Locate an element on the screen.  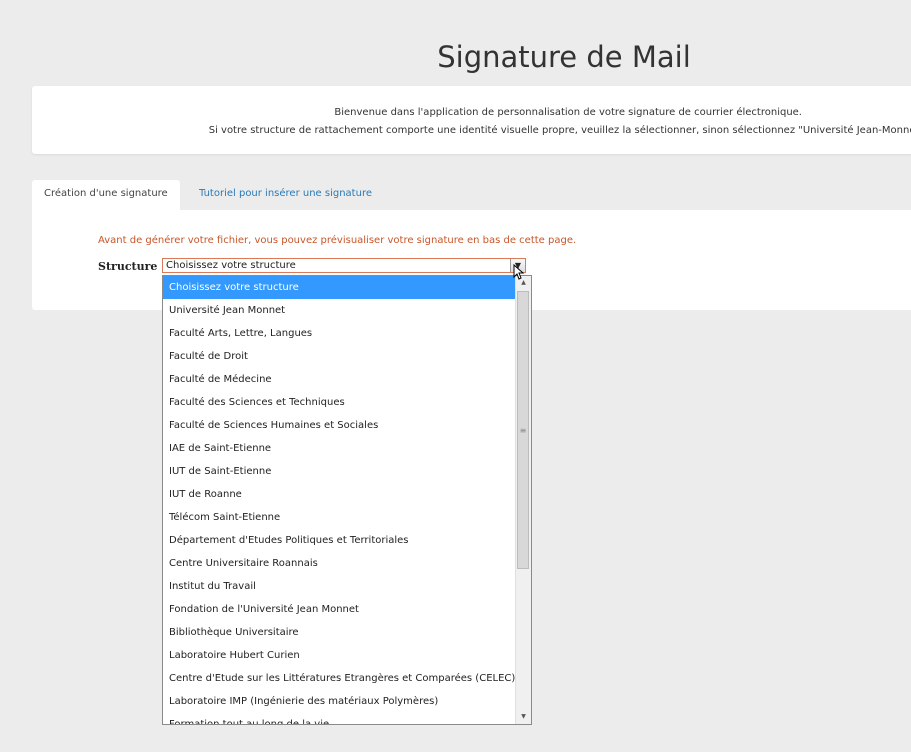
dropdown-option: Bibliothèque Universitaire is located at coordinates (339, 632).